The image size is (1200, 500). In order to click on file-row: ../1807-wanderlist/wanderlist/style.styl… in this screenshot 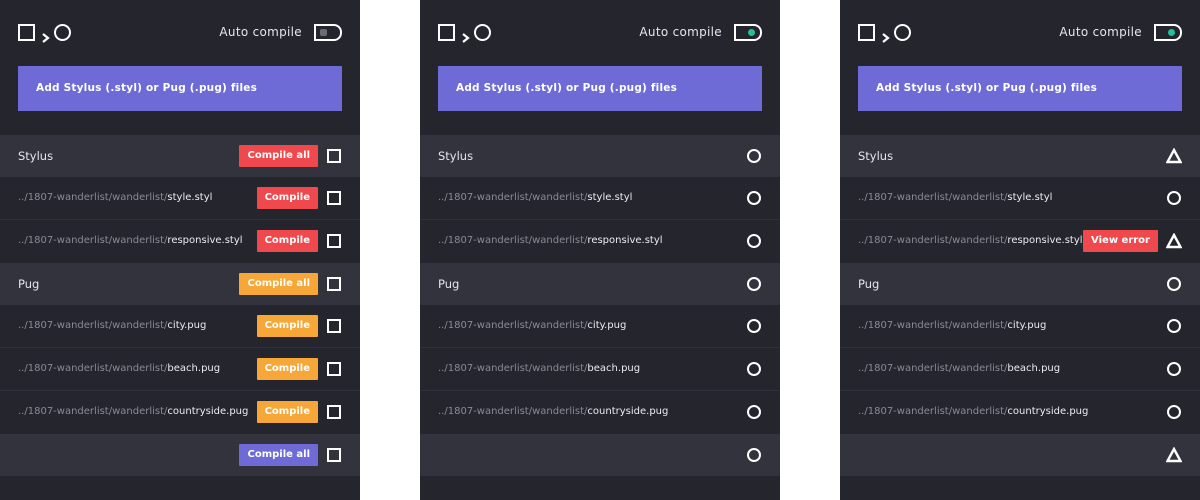, I will do `click(180, 198)`.